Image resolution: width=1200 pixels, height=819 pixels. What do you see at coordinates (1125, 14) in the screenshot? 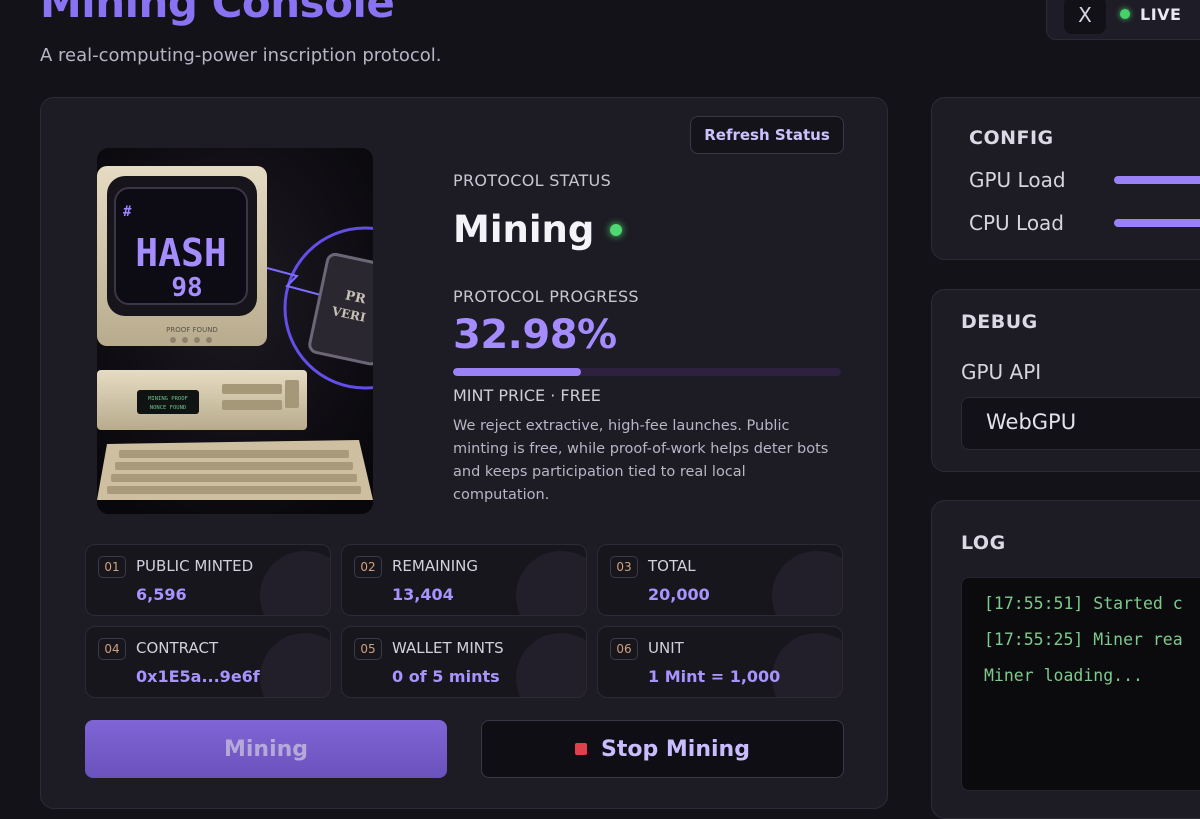
I see `live-dot-icon` at bounding box center [1125, 14].